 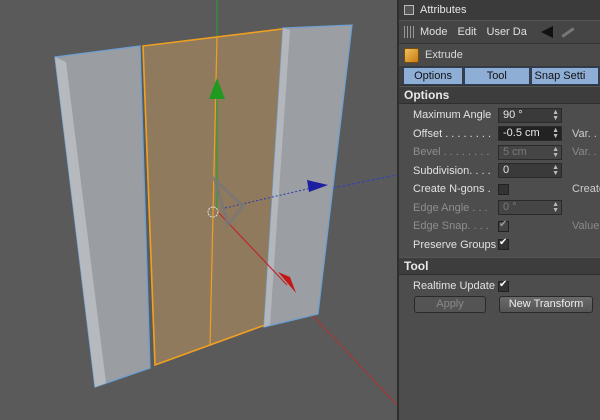 I want to click on menu-edit: Edit, so click(x=467, y=32).